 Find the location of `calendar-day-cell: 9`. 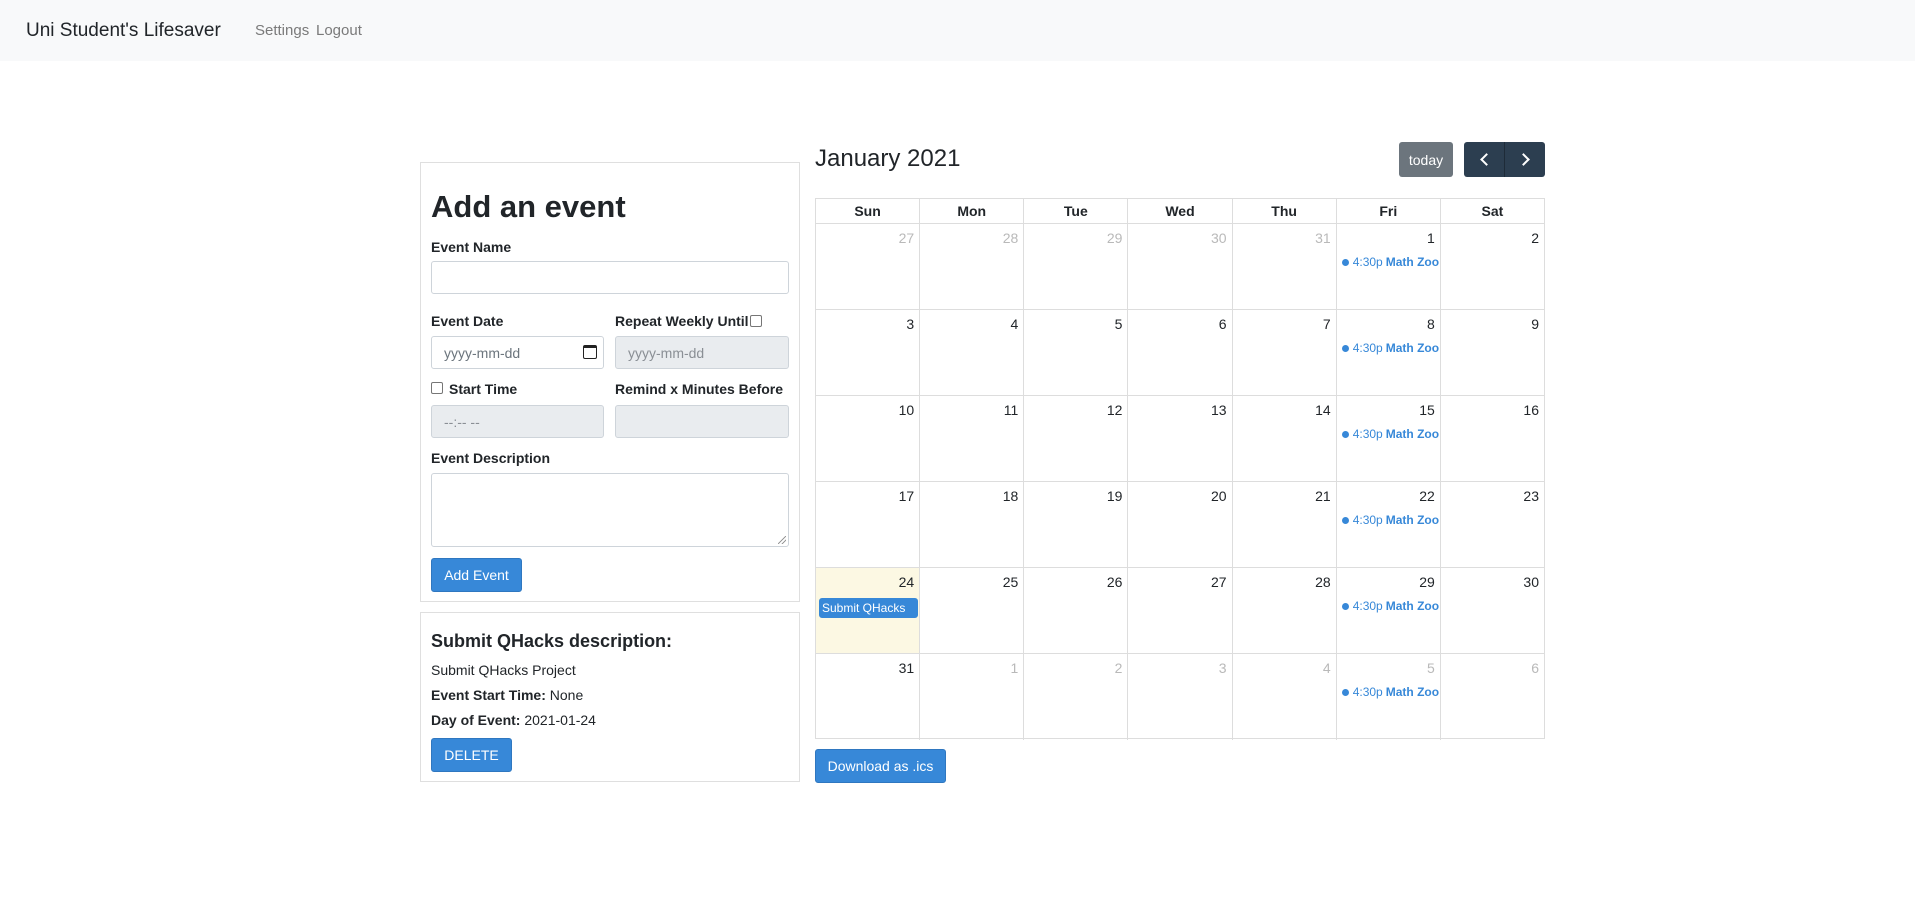

calendar-day-cell: 9 is located at coordinates (1492, 352).